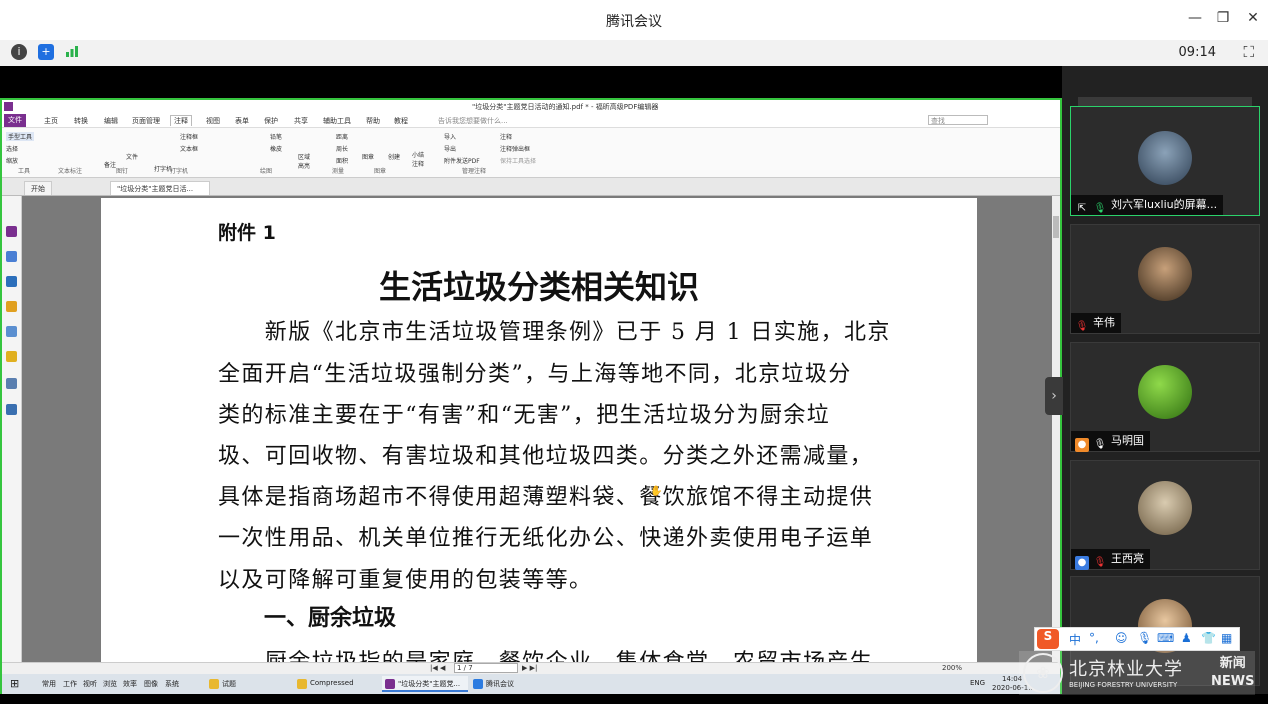 The image size is (1268, 704). Describe the element at coordinates (11, 306) in the screenshot. I see `comments-icon` at that location.